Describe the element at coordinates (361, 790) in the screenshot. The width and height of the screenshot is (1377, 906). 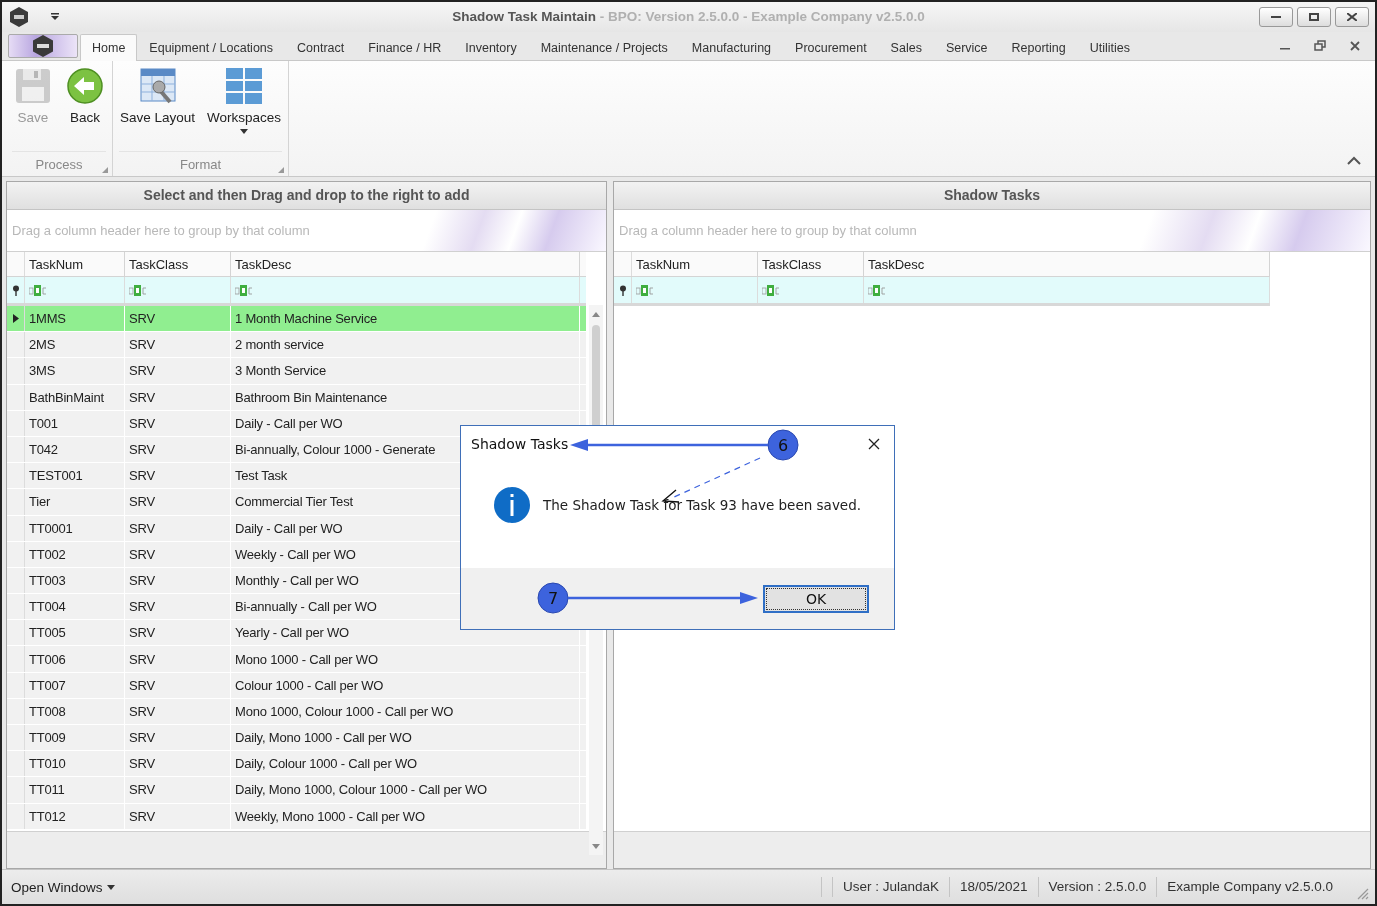
I see `table-cell: Daily, Mono 1000, Colour 1000 - Call per WO` at that location.